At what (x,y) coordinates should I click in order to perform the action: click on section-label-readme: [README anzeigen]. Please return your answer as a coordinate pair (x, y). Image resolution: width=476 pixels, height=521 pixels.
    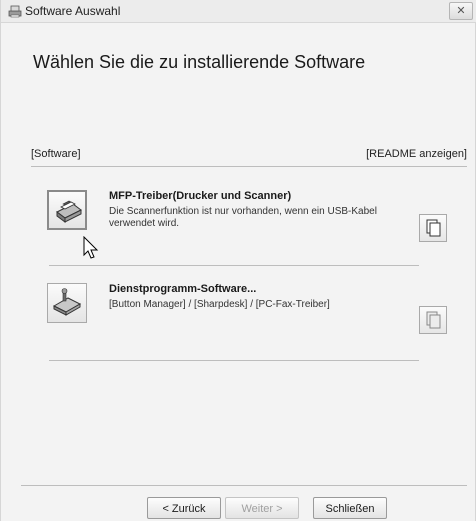
    Looking at the image, I should click on (416, 154).